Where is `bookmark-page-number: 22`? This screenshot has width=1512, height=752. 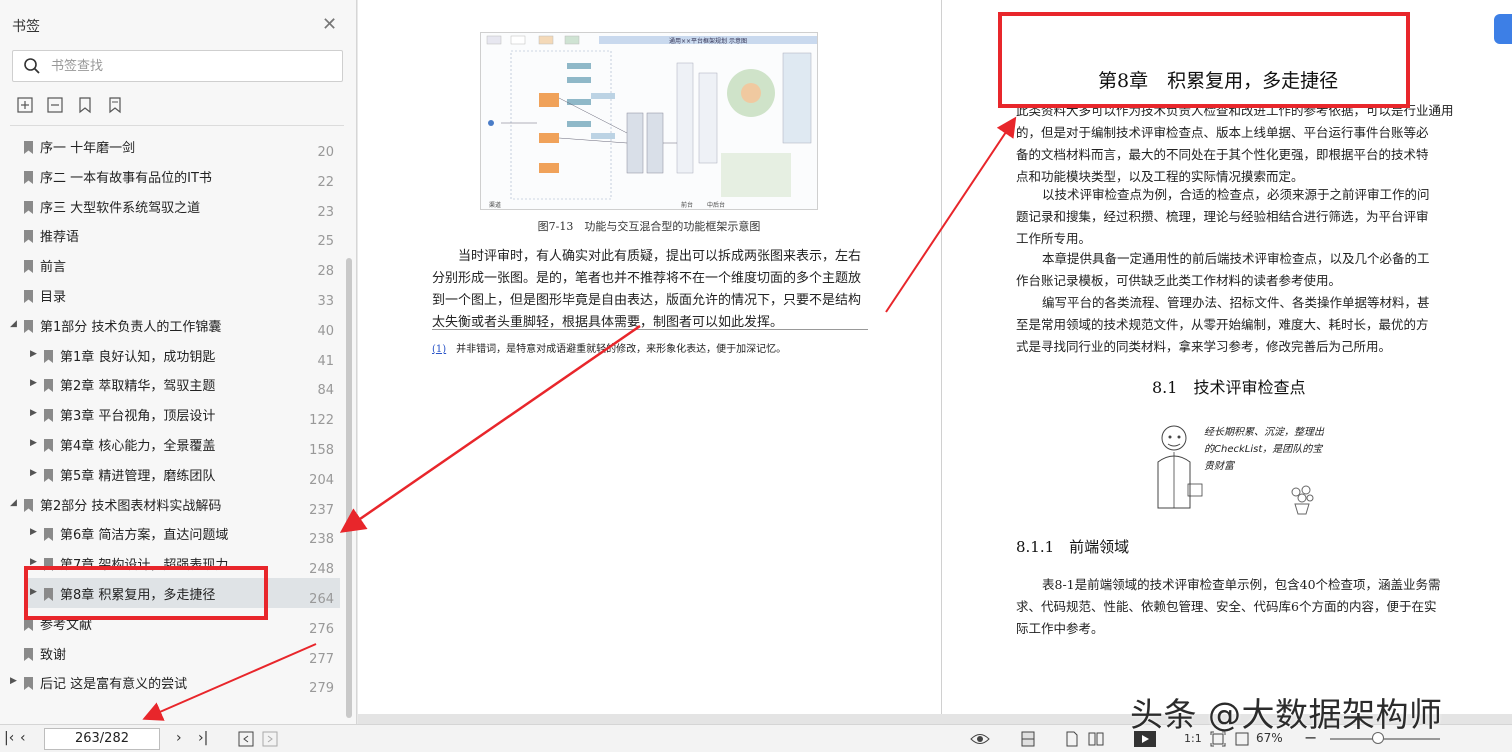
bookmark-page-number: 22 is located at coordinates (325, 182).